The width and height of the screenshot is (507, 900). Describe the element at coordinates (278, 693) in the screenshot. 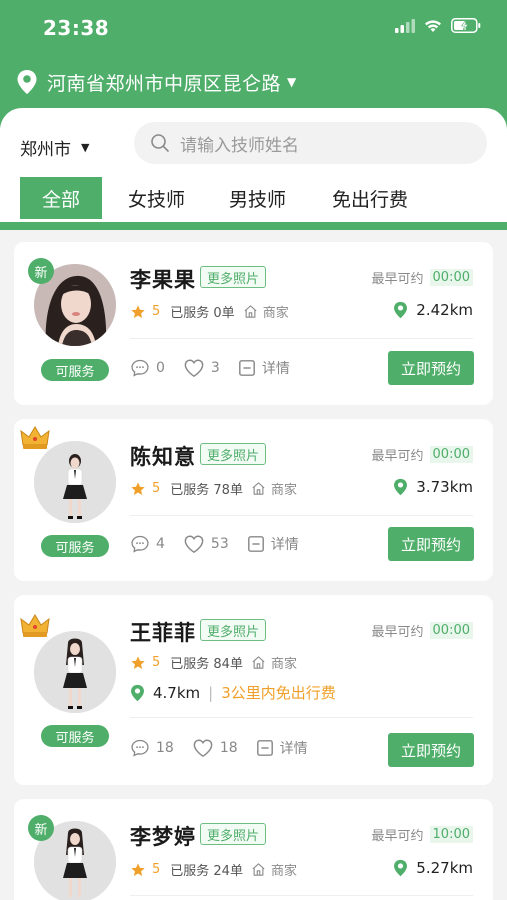

I see `free-travel-note: 3公里内免出行费` at that location.